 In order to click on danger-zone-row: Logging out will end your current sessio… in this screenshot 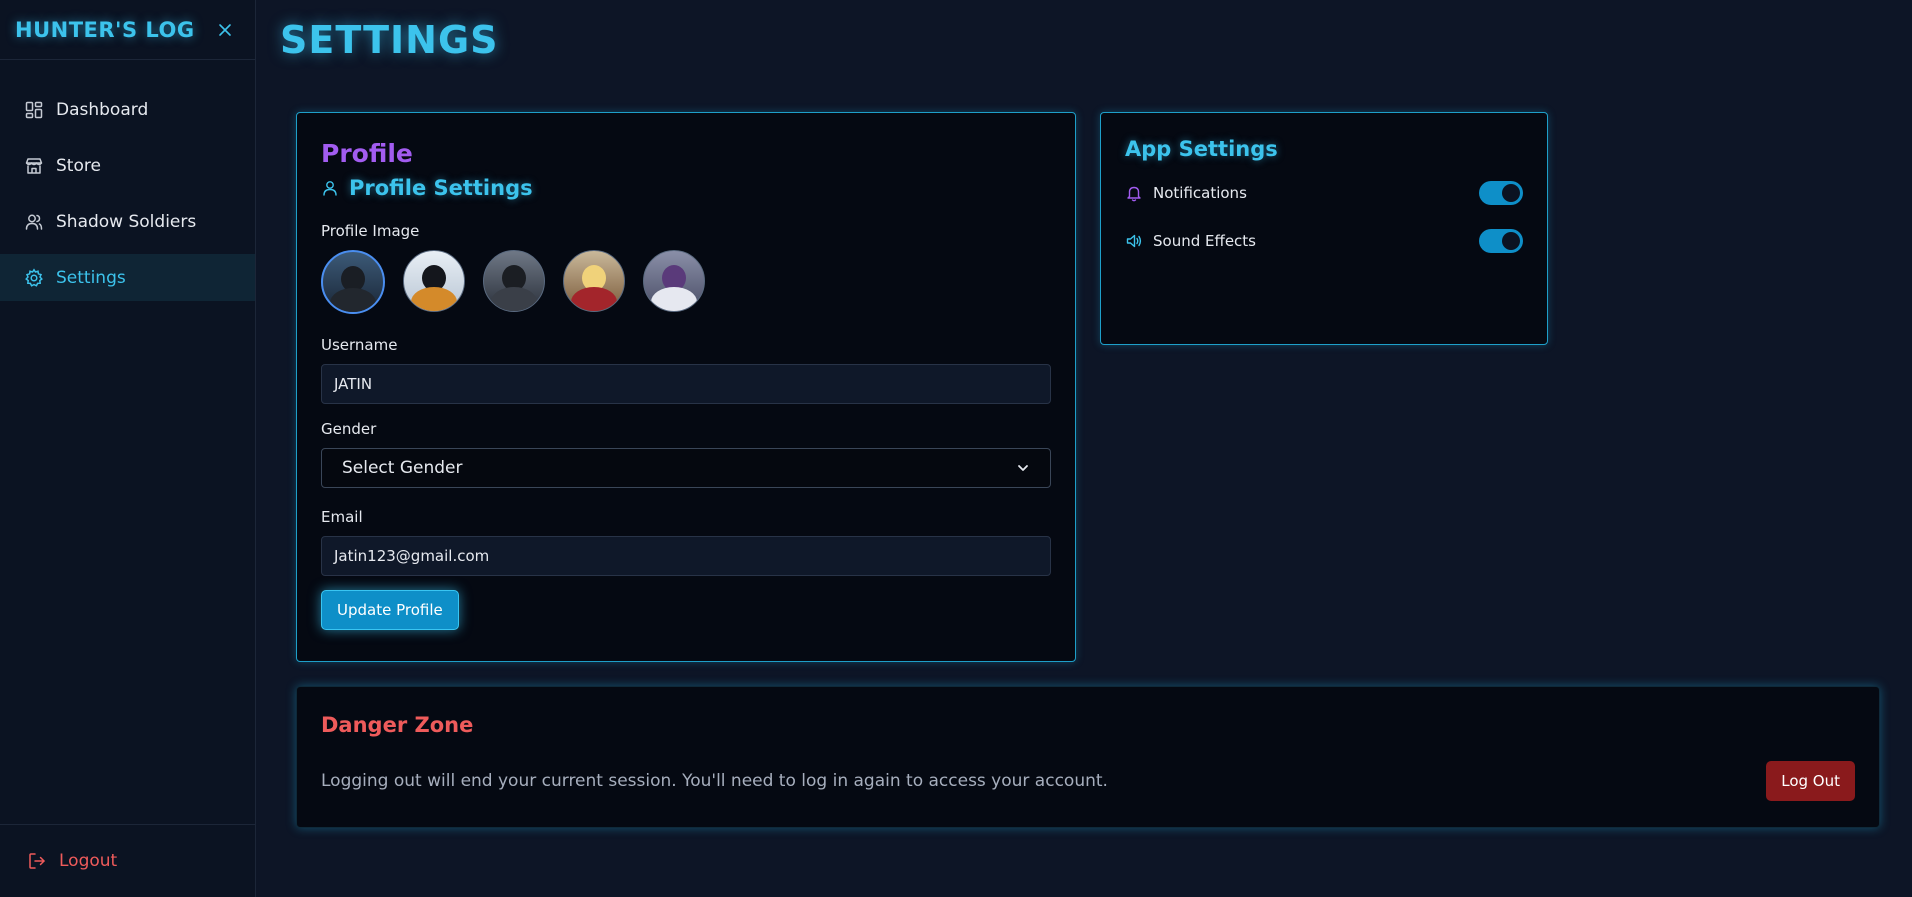, I will do `click(1088, 781)`.